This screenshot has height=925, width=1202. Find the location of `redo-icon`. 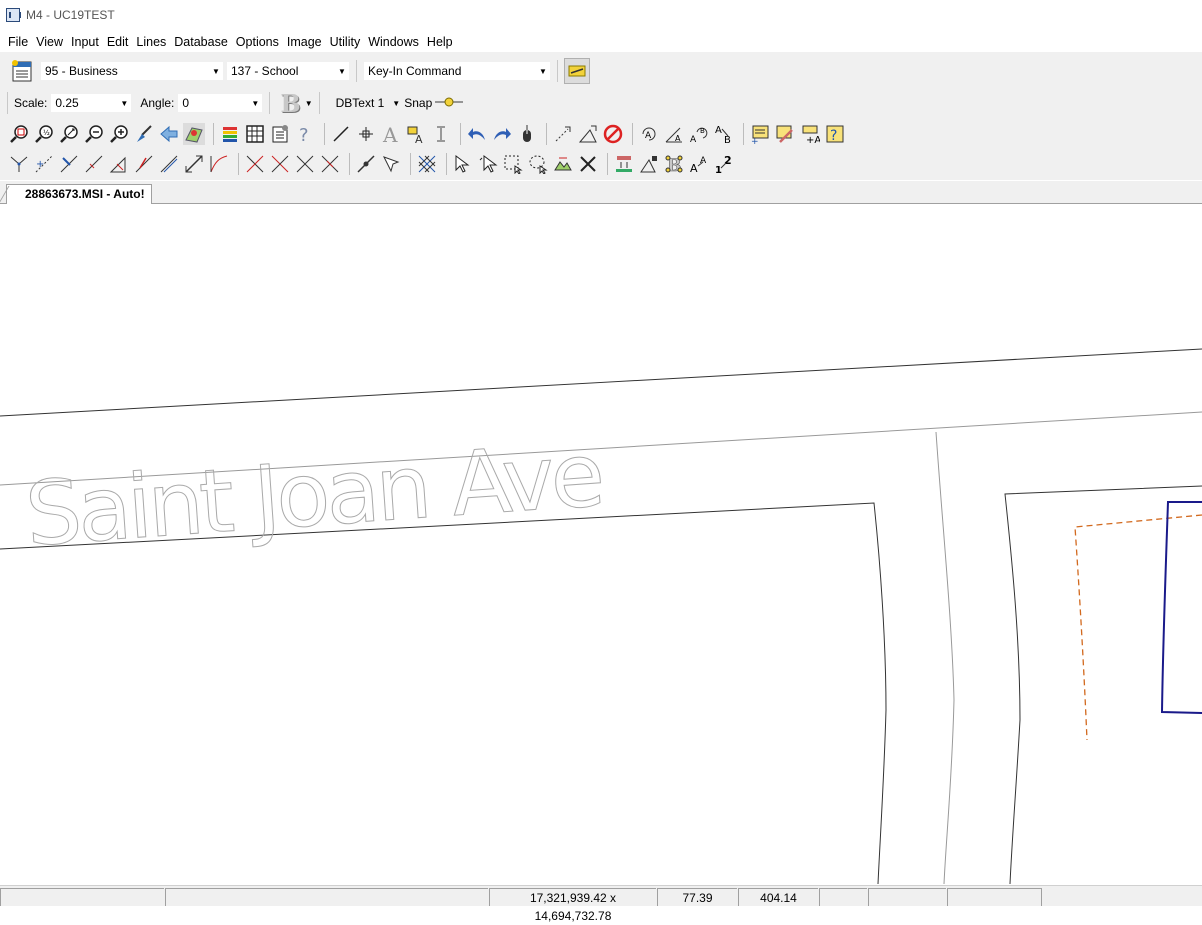

redo-icon is located at coordinates (502, 134).